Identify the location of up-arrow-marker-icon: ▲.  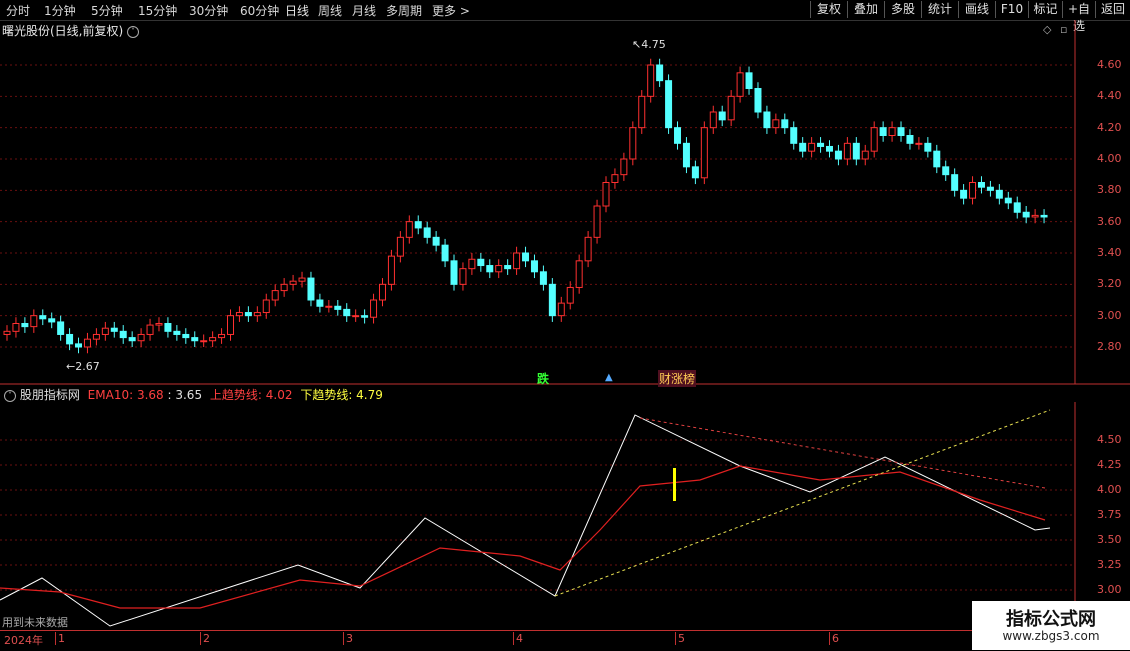
(609, 377).